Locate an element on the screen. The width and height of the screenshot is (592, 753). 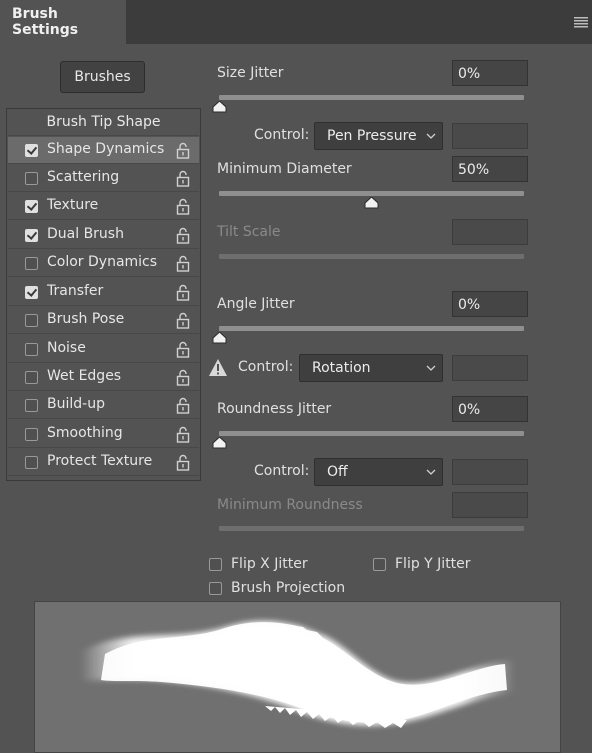
list-item: Shape Dynamics is located at coordinates (103, 150).